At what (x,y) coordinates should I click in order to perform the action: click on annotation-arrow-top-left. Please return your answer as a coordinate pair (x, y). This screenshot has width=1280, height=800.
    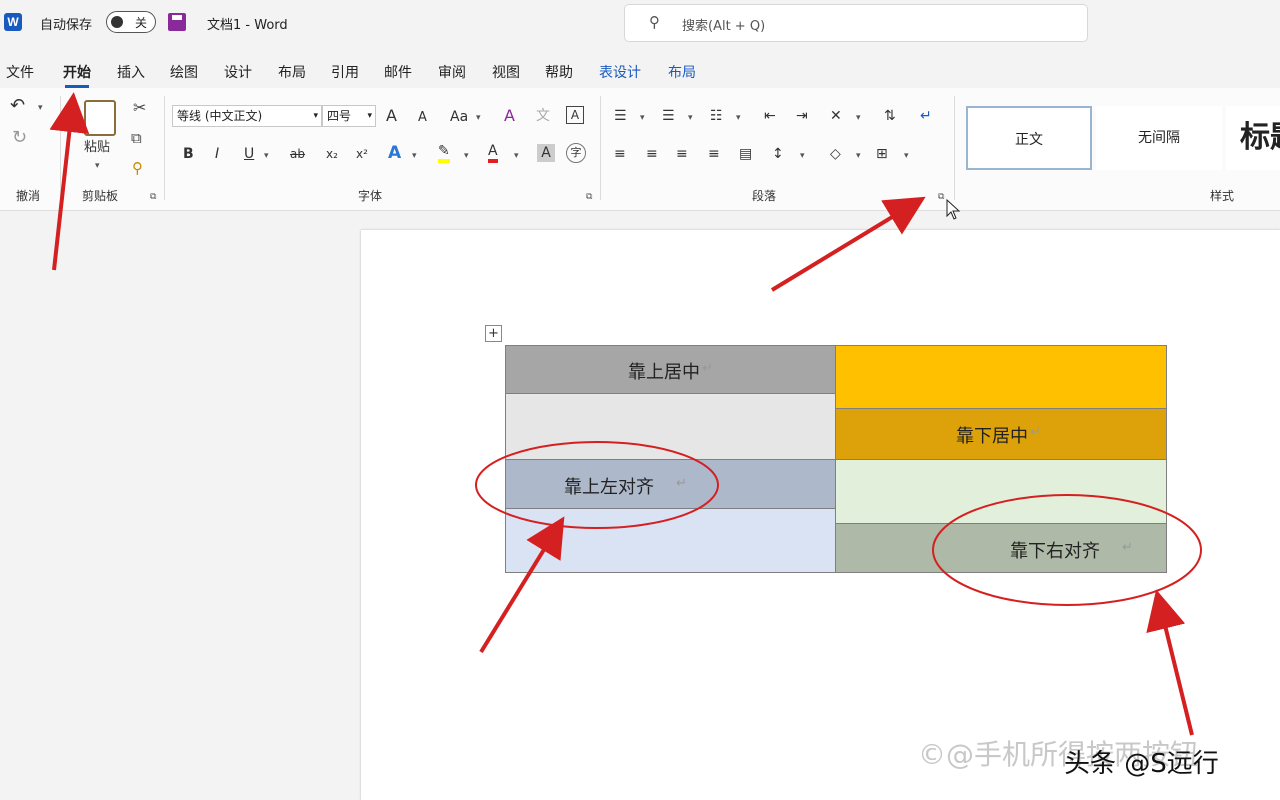
    Looking at the image, I should click on (522, 585).